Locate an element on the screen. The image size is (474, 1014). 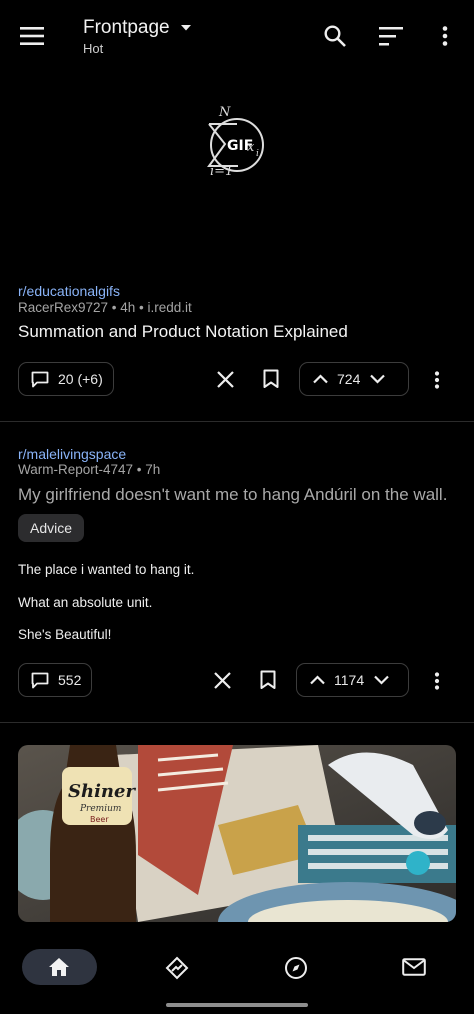
sort-label: Hot is located at coordinates (93, 48).